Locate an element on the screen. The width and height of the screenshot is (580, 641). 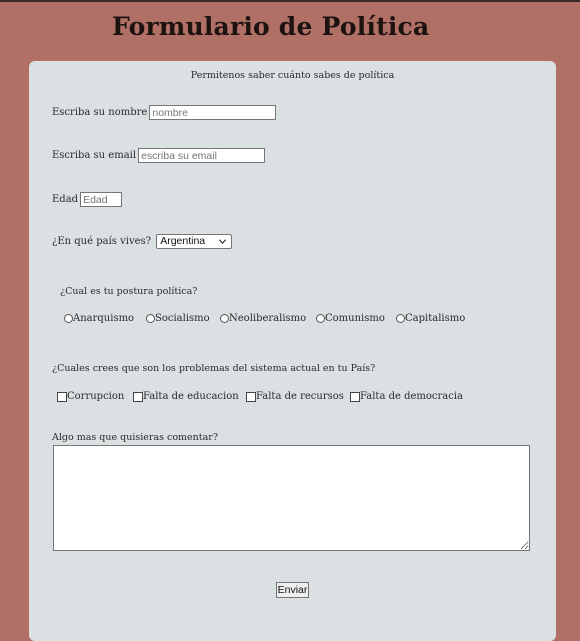
posture-option-comunismo: Comunismo is located at coordinates (350, 318).